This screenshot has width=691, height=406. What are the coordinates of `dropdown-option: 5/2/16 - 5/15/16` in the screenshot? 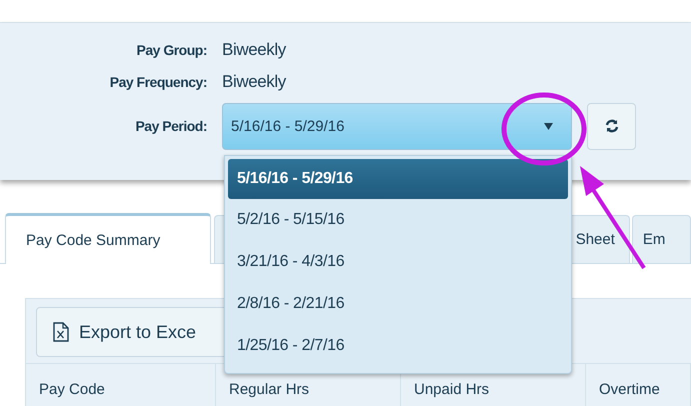 It's located at (398, 220).